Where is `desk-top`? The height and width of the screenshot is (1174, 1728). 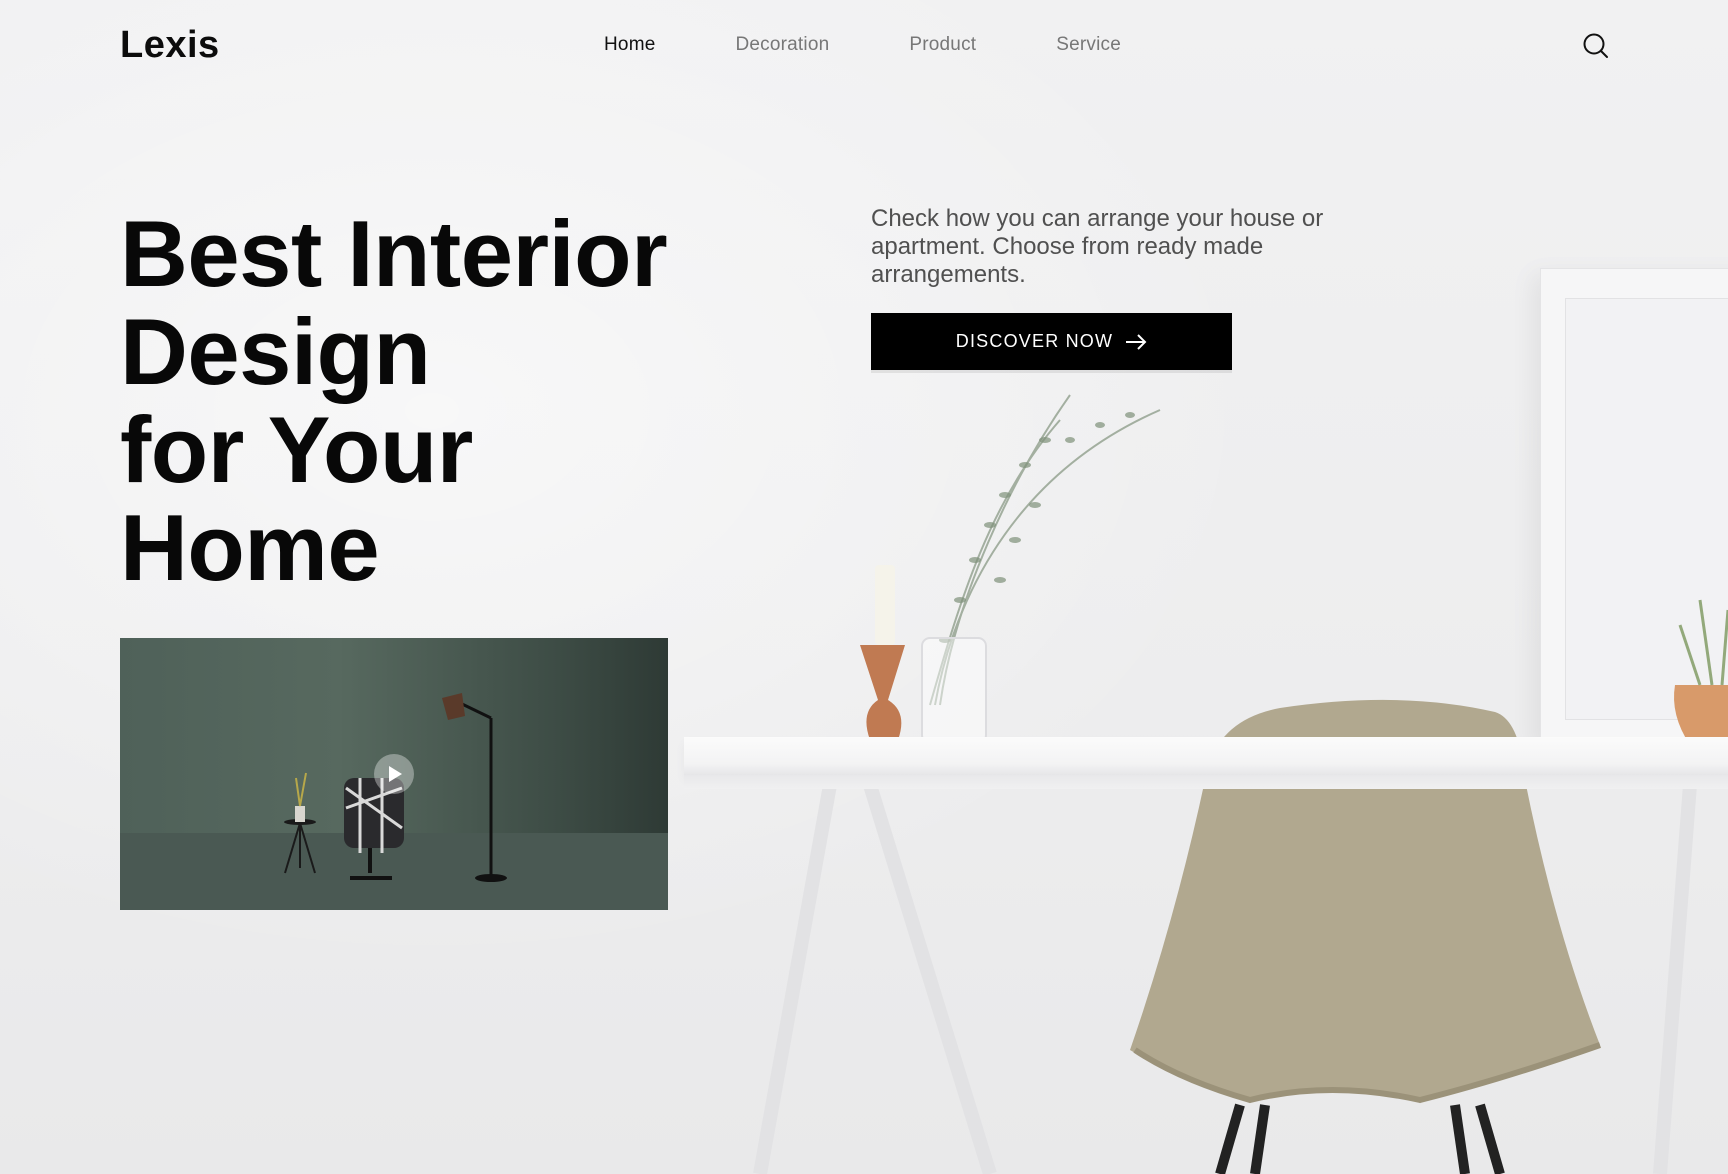
desk-top is located at coordinates (1206, 756).